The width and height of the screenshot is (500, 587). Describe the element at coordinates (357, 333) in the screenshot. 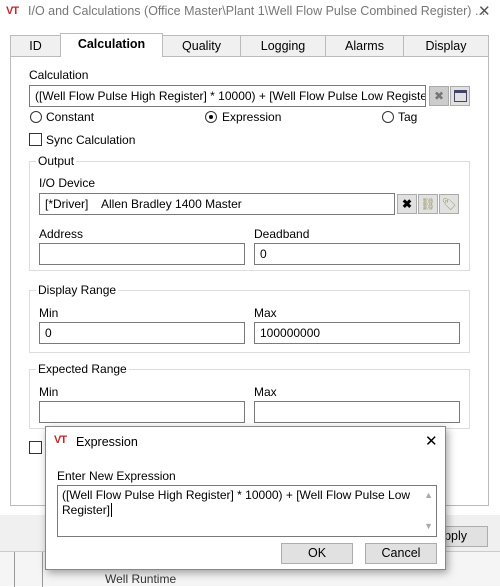

I see `display-max-input: 100000000` at that location.